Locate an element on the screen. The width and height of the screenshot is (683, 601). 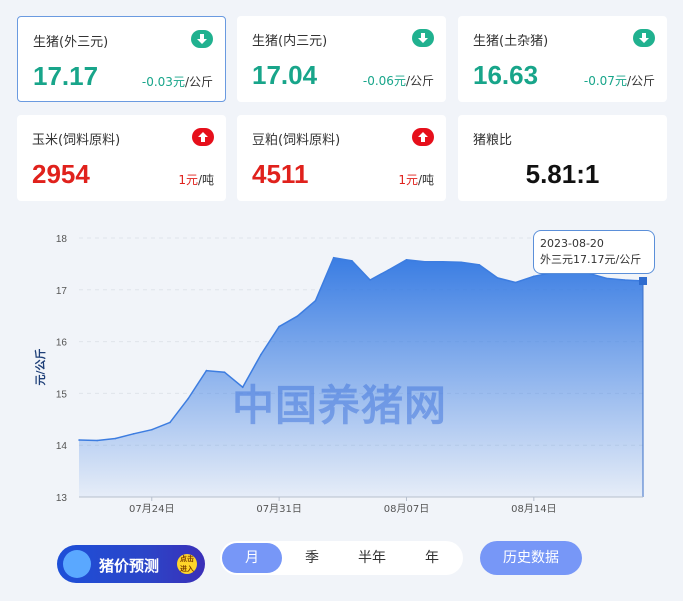
x-tick-label: 08月14日 is located at coordinates (533, 509).